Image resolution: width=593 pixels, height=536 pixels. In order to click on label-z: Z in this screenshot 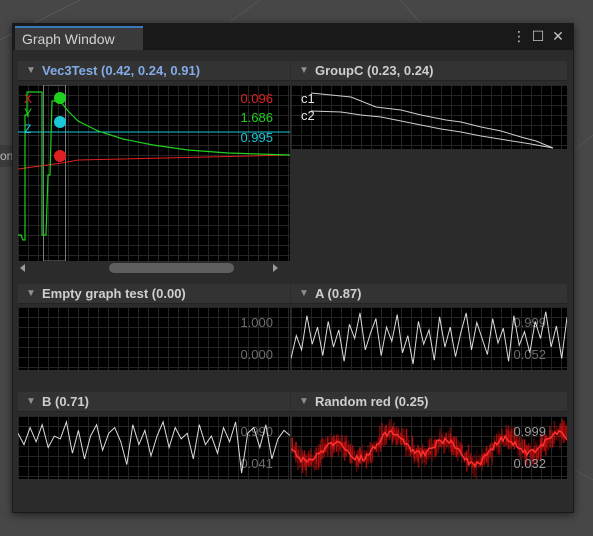, I will do `click(27, 129)`.